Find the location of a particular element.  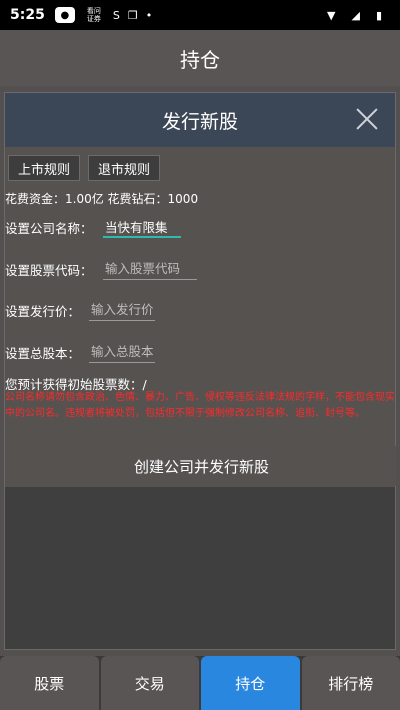

dialog-header: 发行新股 is located at coordinates (200, 120).